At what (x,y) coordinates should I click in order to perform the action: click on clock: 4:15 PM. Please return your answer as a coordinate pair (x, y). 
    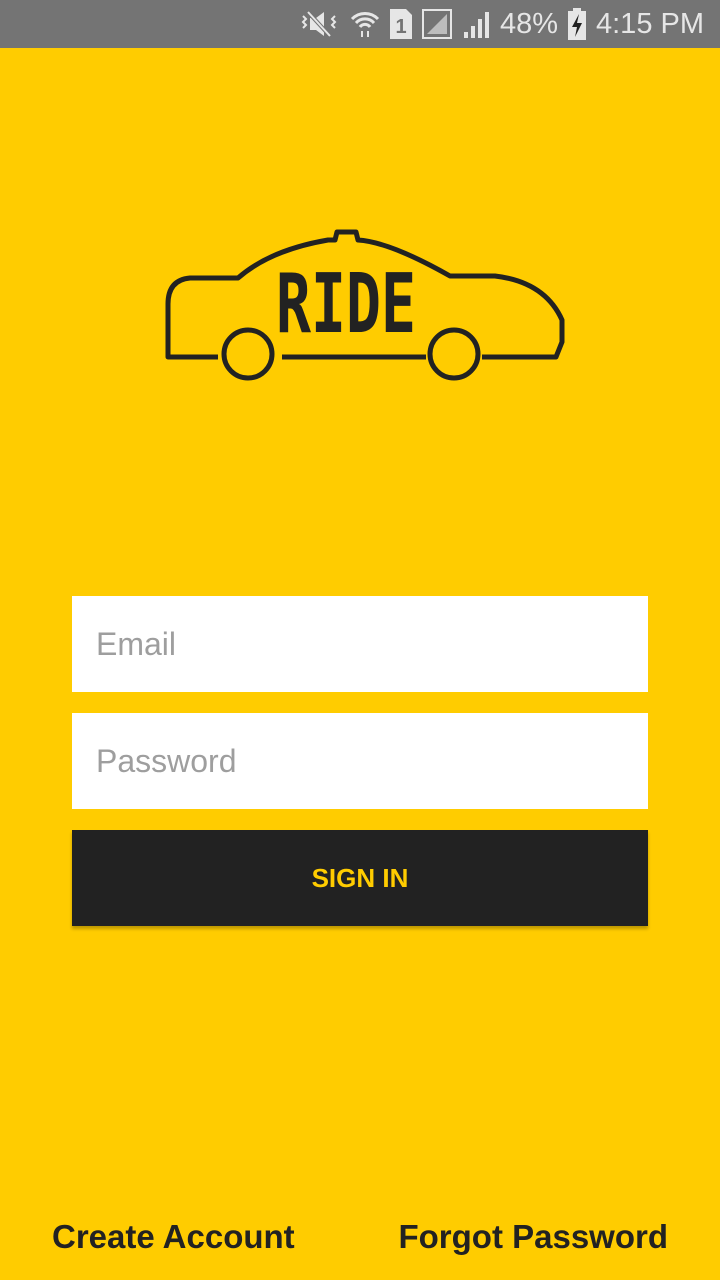
    Looking at the image, I should click on (650, 23).